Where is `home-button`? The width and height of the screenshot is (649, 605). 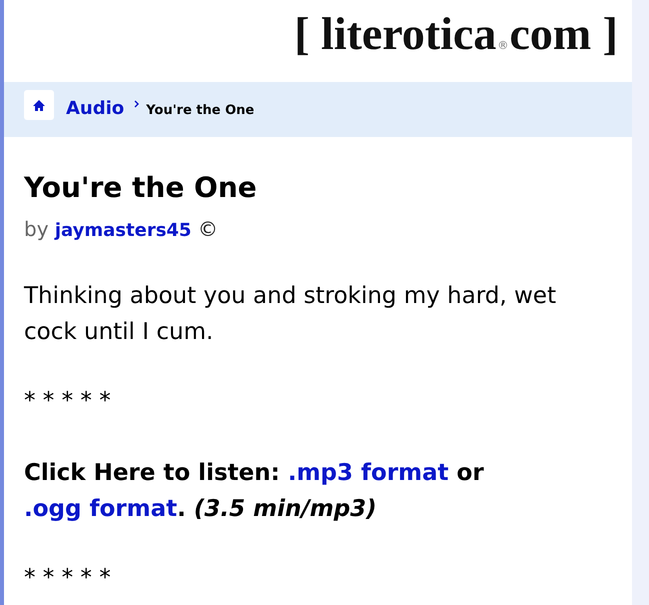
home-button is located at coordinates (39, 105).